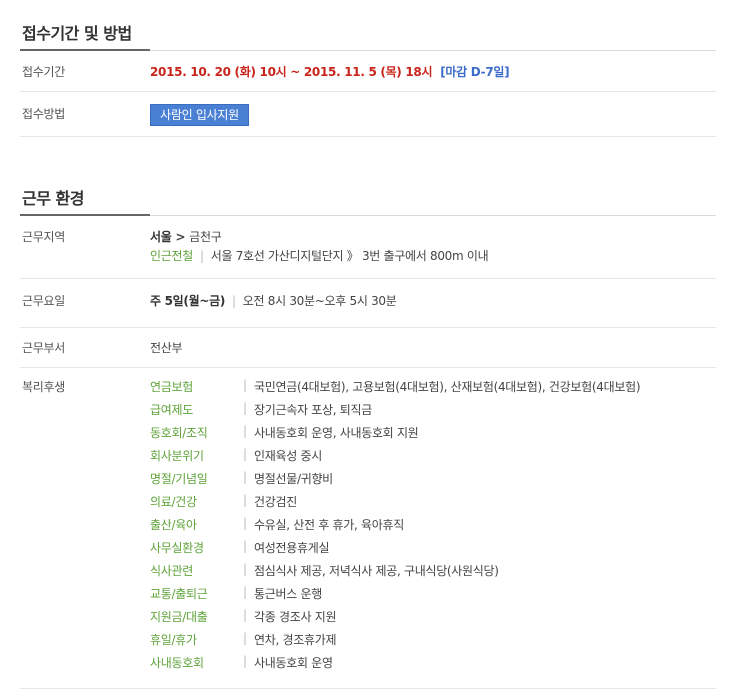  What do you see at coordinates (43, 72) in the screenshot?
I see `period-label: 접수기간` at bounding box center [43, 72].